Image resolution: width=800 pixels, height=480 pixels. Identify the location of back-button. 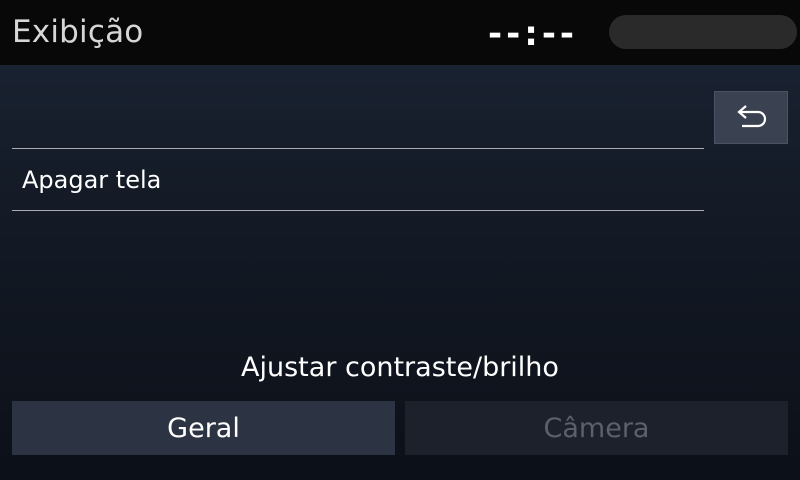
(751, 117).